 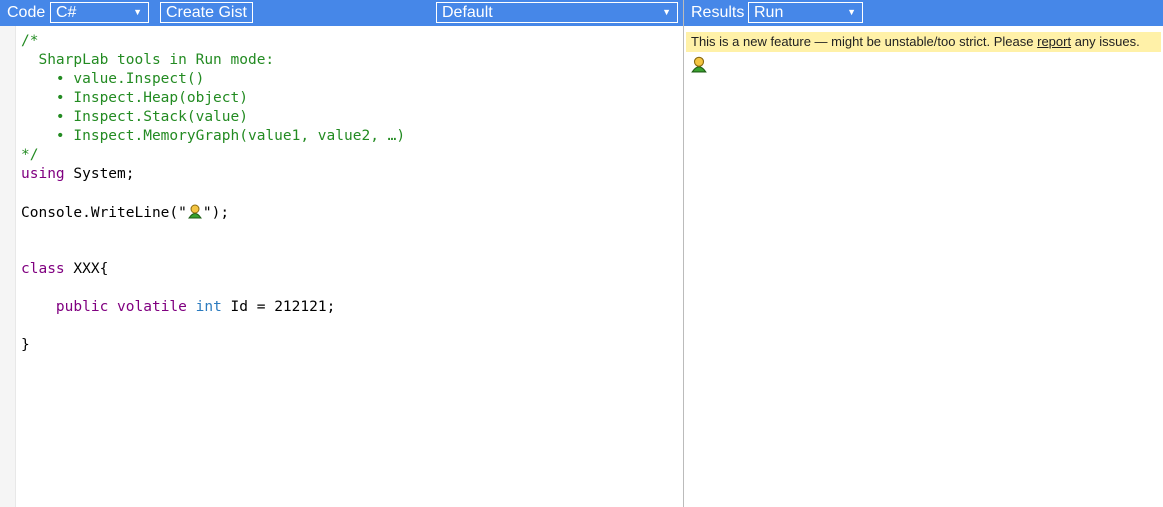 What do you see at coordinates (278, 307) in the screenshot?
I see `code-text: Id = 212121;` at bounding box center [278, 307].